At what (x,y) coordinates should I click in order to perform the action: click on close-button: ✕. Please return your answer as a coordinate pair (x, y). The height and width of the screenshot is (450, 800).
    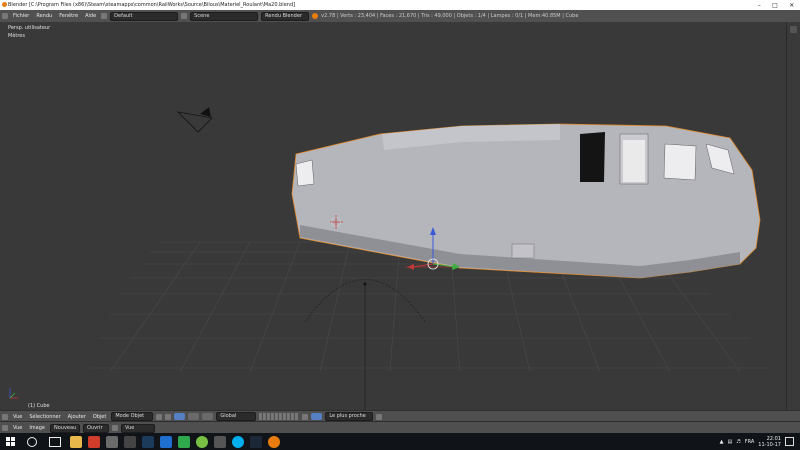
    Looking at the image, I should click on (791, 5).